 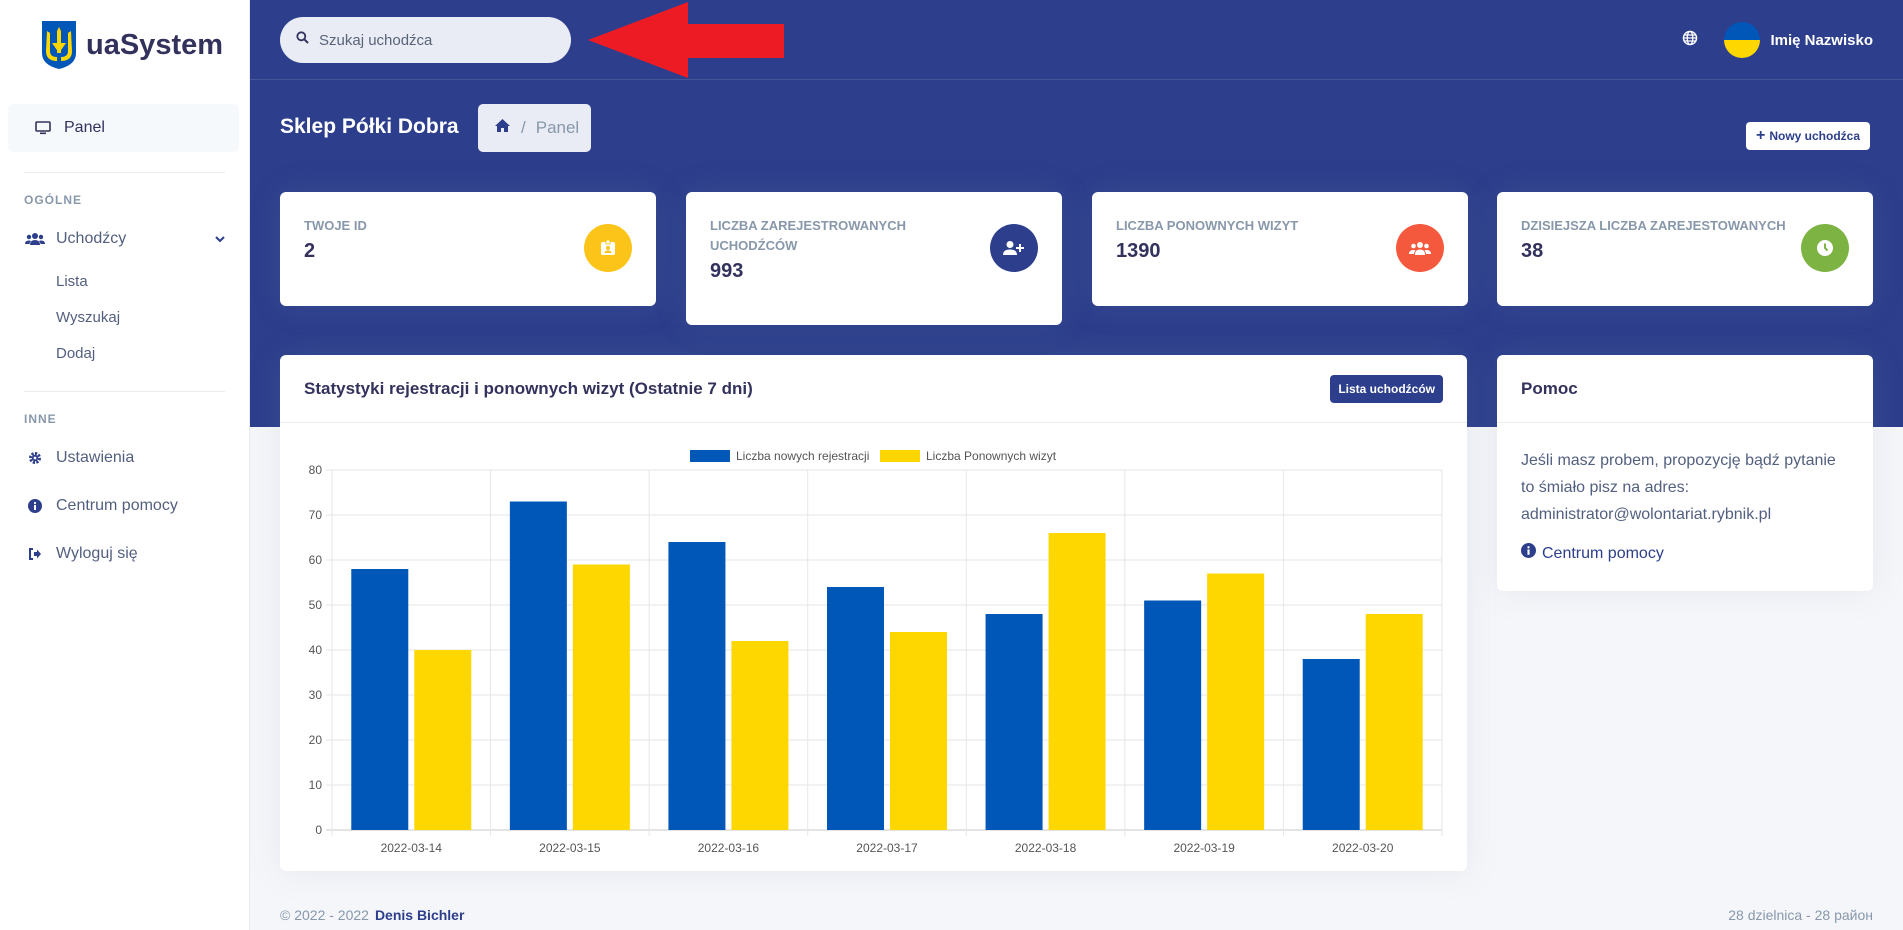 I want to click on nav-heading-general: OGÓLNE, so click(x=53, y=200).